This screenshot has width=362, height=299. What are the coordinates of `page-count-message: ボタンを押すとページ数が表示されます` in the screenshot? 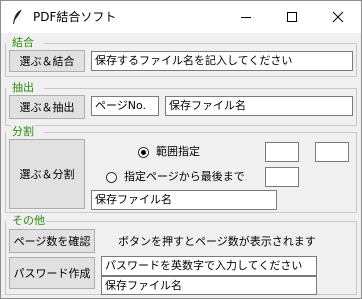 It's located at (217, 241).